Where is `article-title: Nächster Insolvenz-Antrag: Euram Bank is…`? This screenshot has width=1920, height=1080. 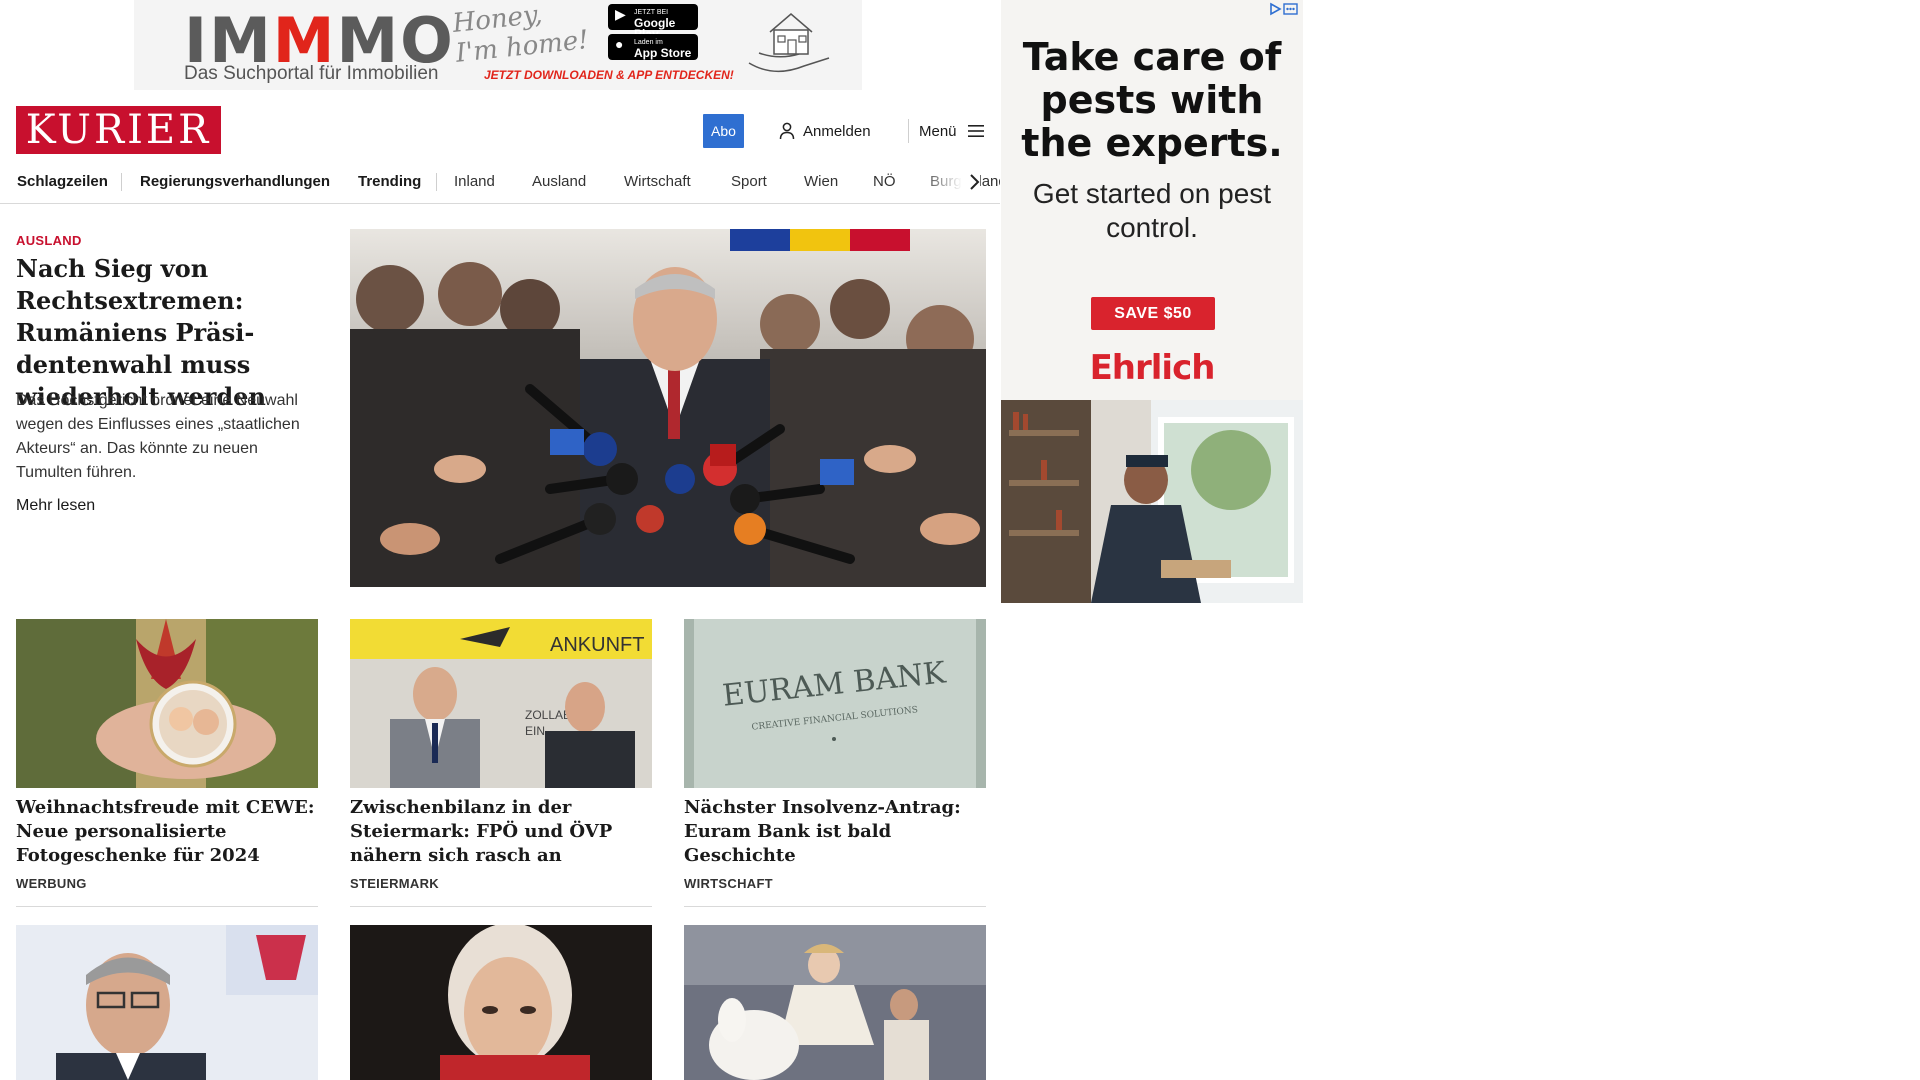
article-title: Nächster Insolvenz-Antrag: Euram Bank is… is located at coordinates (835, 832).